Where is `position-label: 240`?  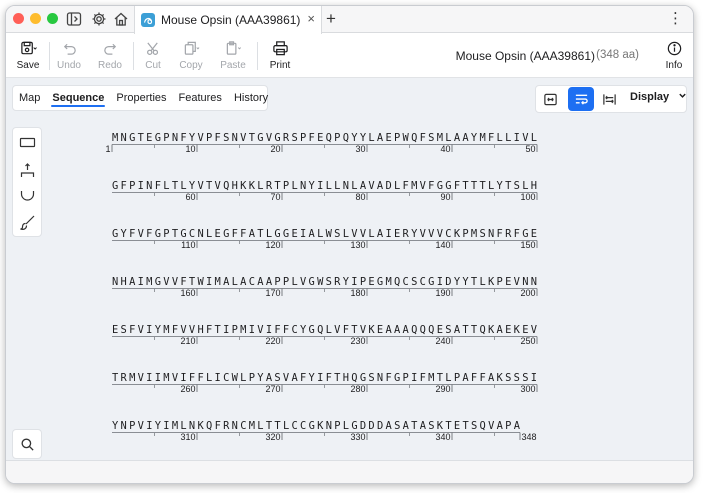
position-label: 240 is located at coordinates (442, 341).